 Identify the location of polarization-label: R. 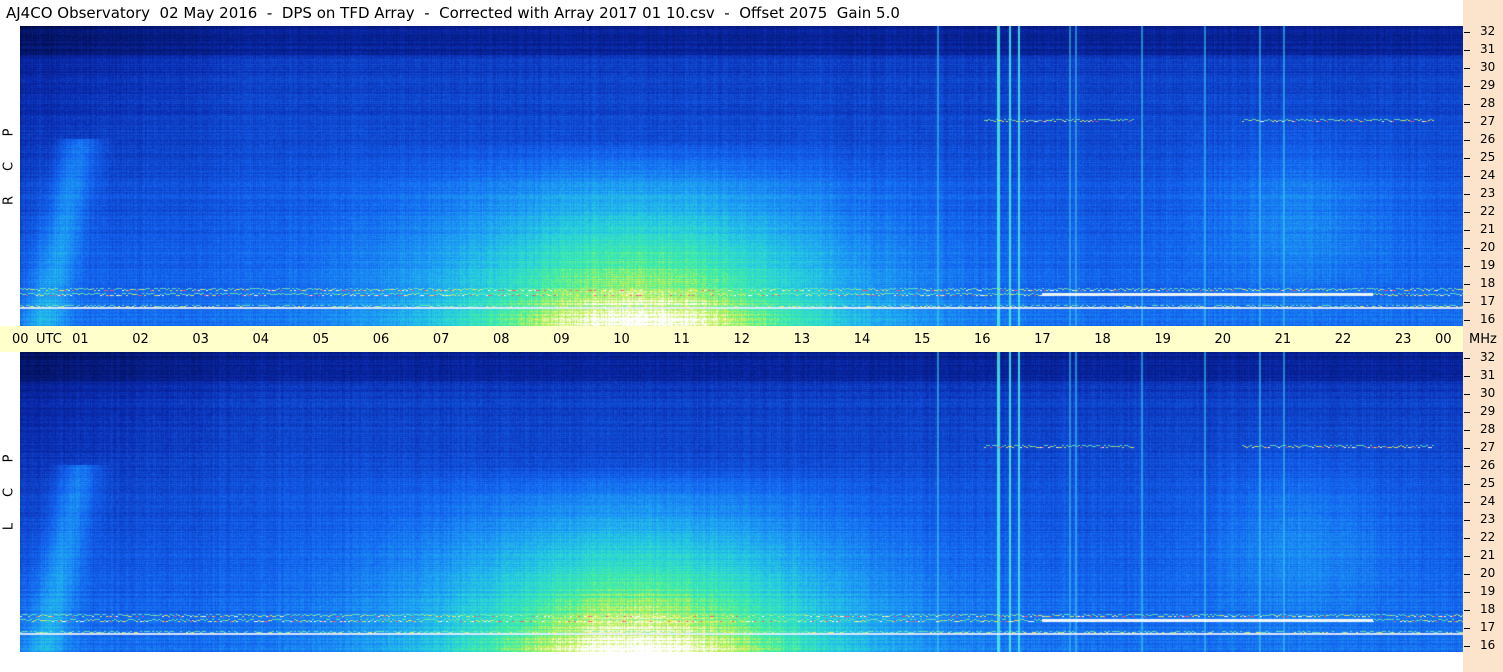
(9, 200).